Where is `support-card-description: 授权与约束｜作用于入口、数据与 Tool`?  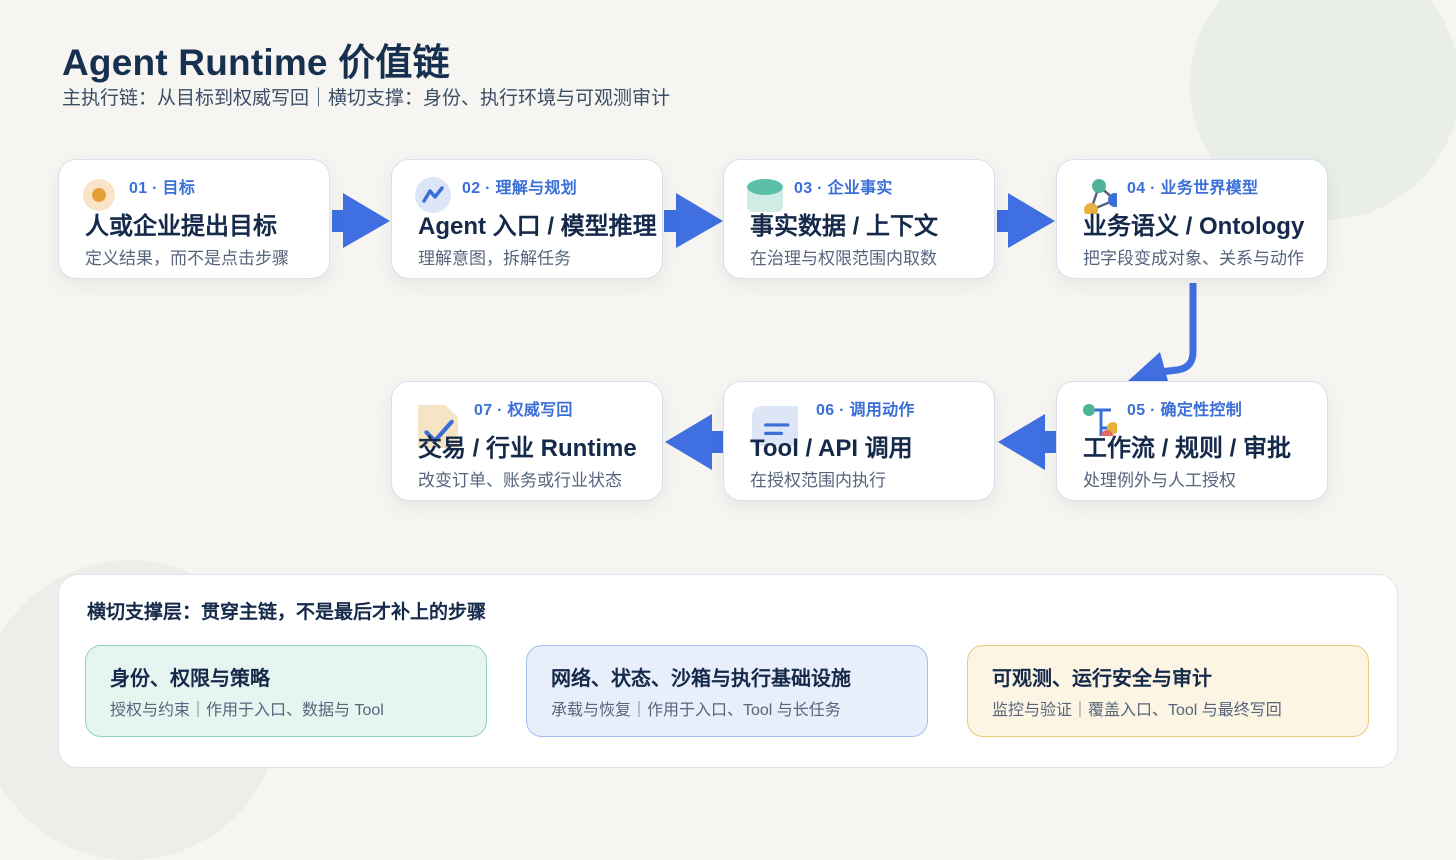
support-card-description: 授权与约束｜作用于入口、数据与 Tool is located at coordinates (247, 710).